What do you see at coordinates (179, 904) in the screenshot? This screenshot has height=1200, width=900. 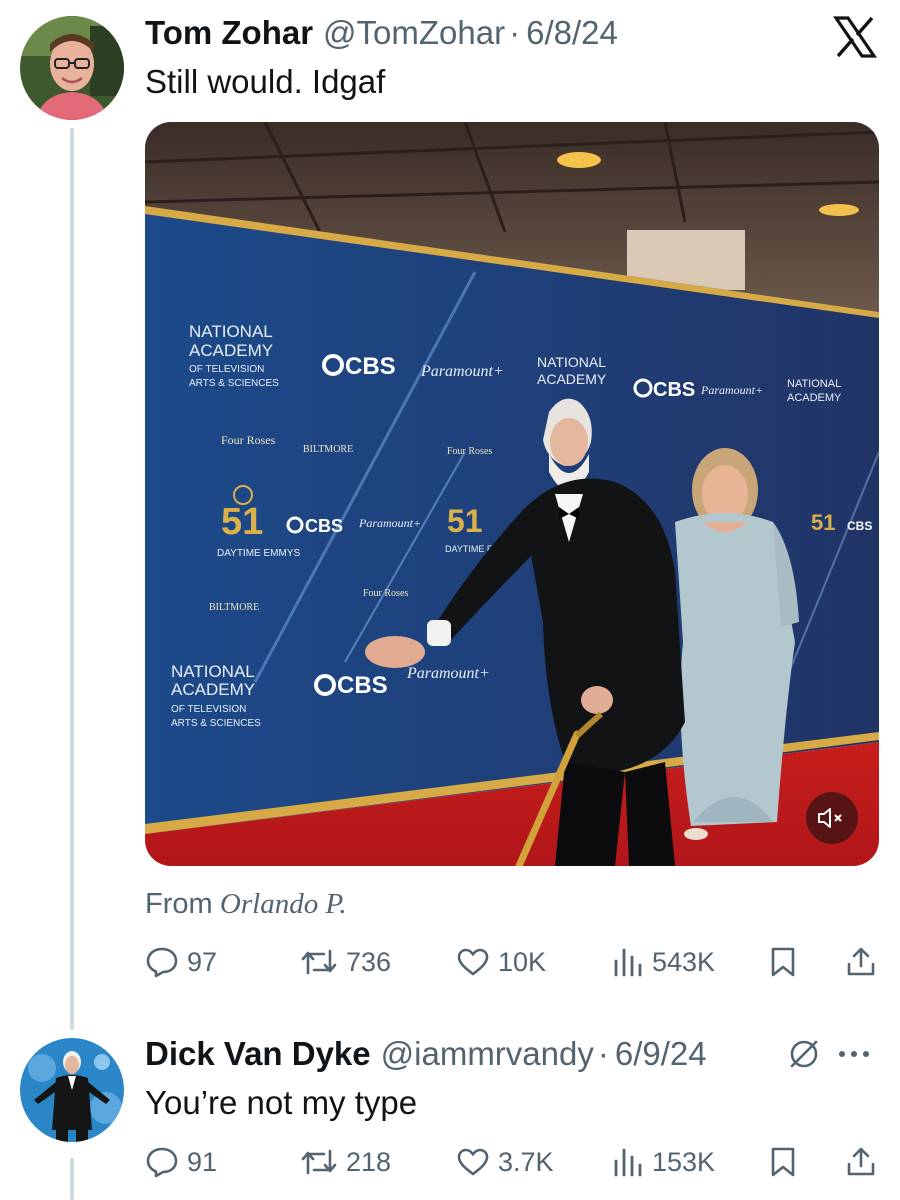 I see `from-label: From` at bounding box center [179, 904].